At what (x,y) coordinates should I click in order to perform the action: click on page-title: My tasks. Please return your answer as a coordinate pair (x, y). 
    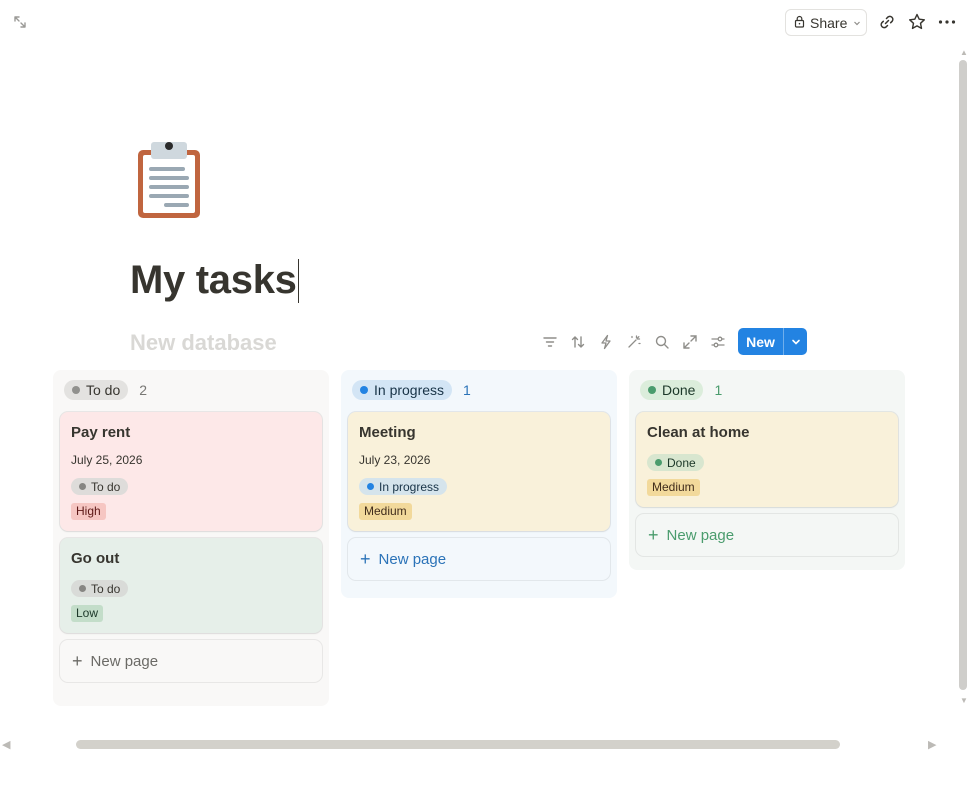
    Looking at the image, I should click on (215, 280).